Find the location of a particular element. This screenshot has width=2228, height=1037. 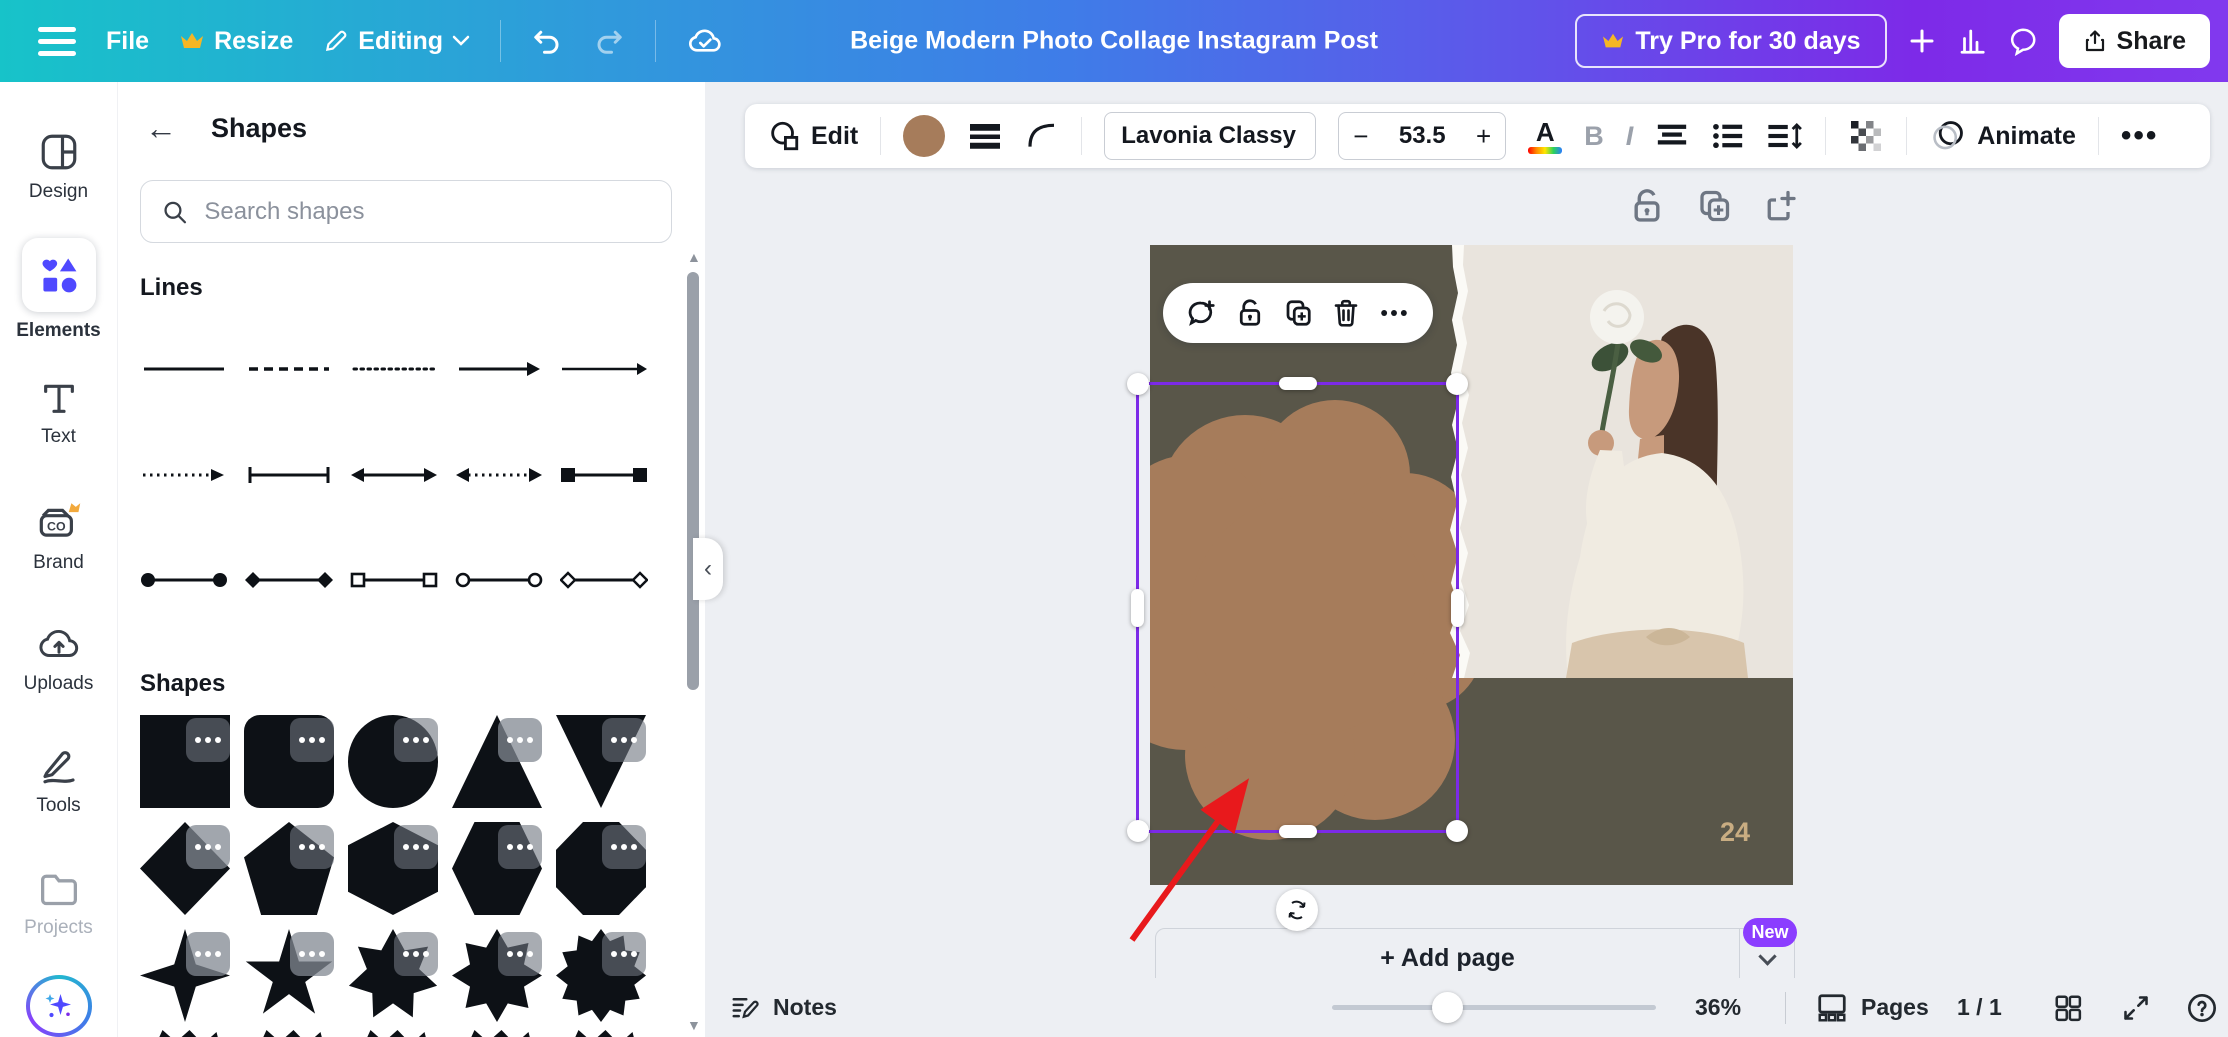

add-new-button is located at coordinates (1922, 41).